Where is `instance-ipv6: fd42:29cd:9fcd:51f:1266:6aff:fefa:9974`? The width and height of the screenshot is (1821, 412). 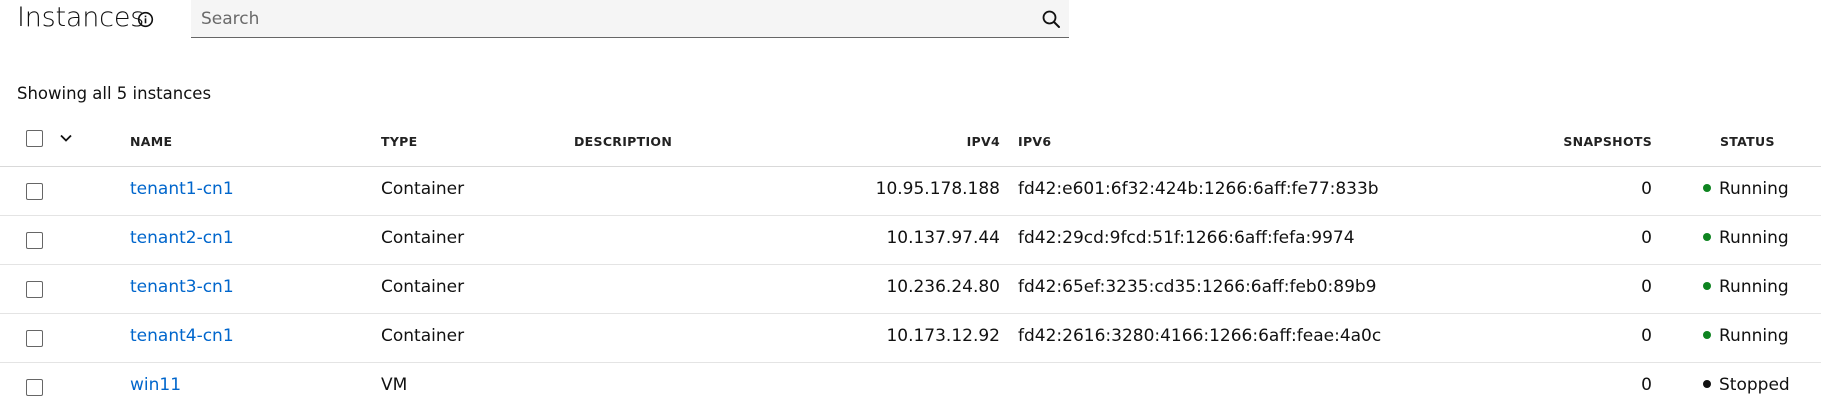
instance-ipv6: fd42:29cd:9fcd:51f:1266:6aff:fefa:9974 is located at coordinates (1186, 238).